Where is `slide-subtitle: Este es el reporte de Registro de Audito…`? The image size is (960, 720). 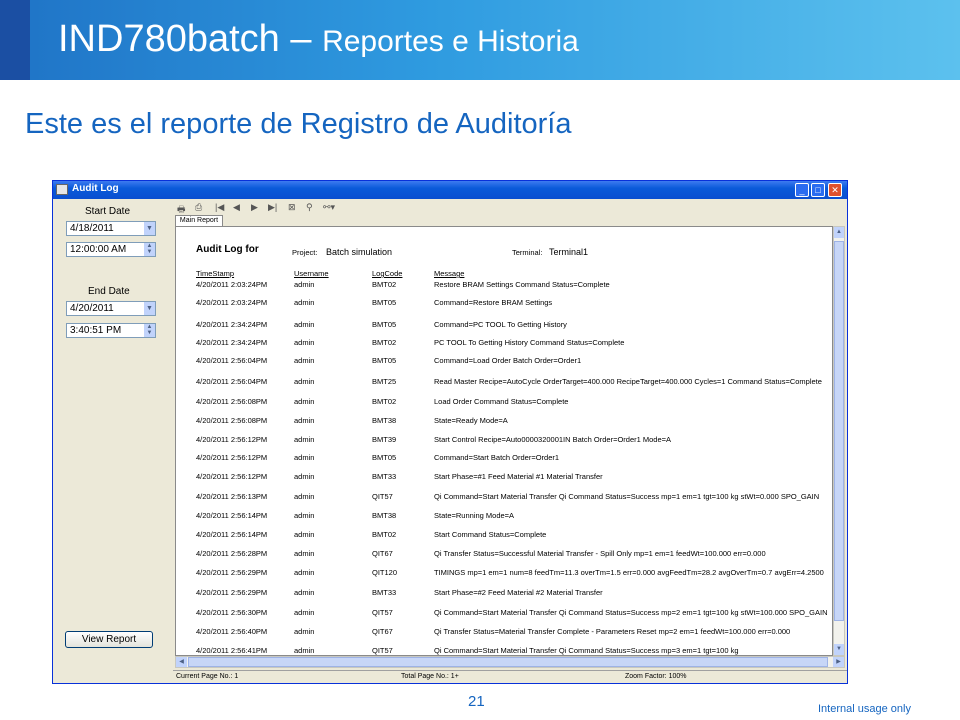 slide-subtitle: Este es el reporte de Registro de Audito… is located at coordinates (298, 124).